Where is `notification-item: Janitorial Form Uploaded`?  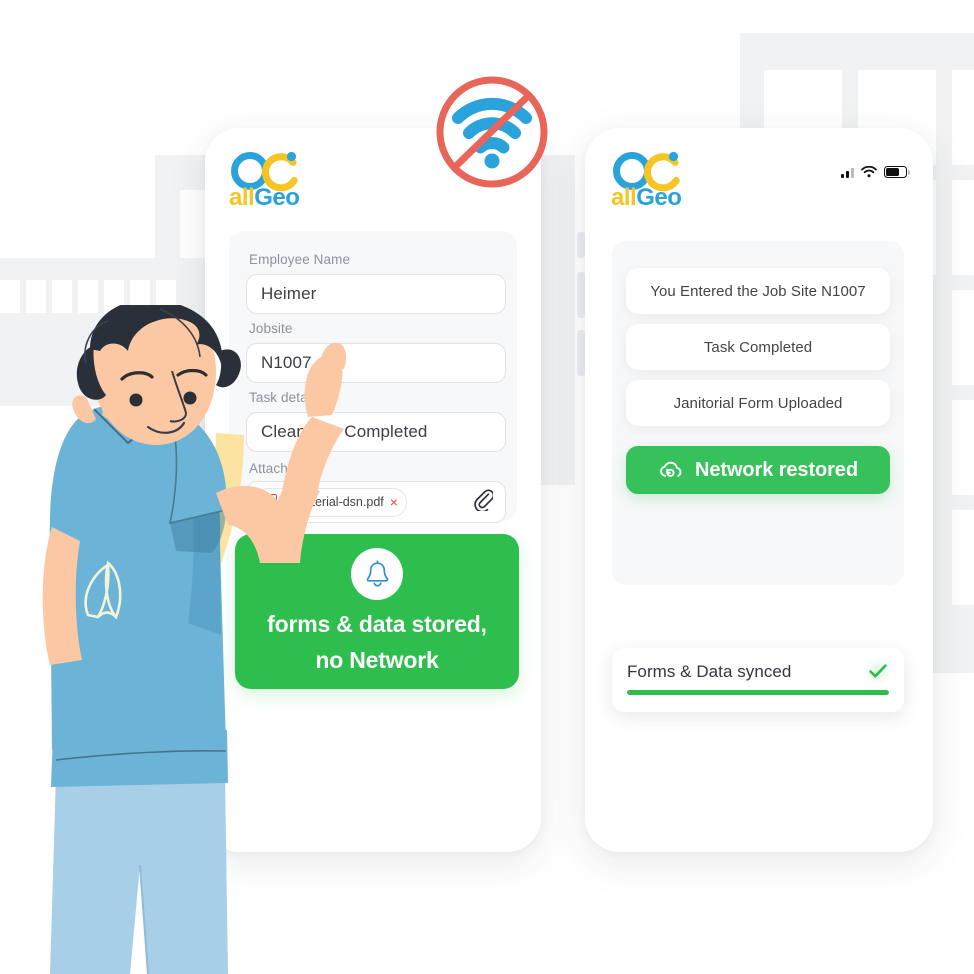 notification-item: Janitorial Form Uploaded is located at coordinates (758, 403).